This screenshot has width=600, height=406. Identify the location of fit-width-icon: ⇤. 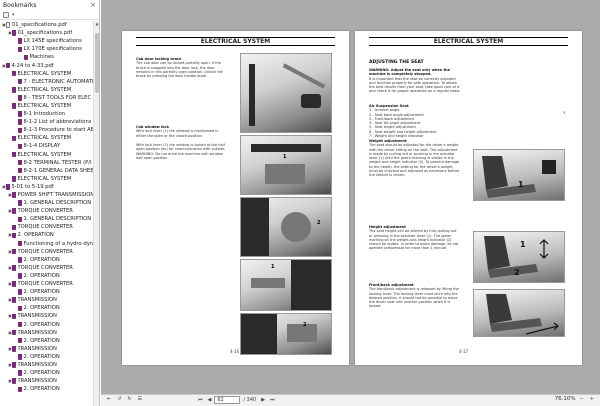
(109, 399).